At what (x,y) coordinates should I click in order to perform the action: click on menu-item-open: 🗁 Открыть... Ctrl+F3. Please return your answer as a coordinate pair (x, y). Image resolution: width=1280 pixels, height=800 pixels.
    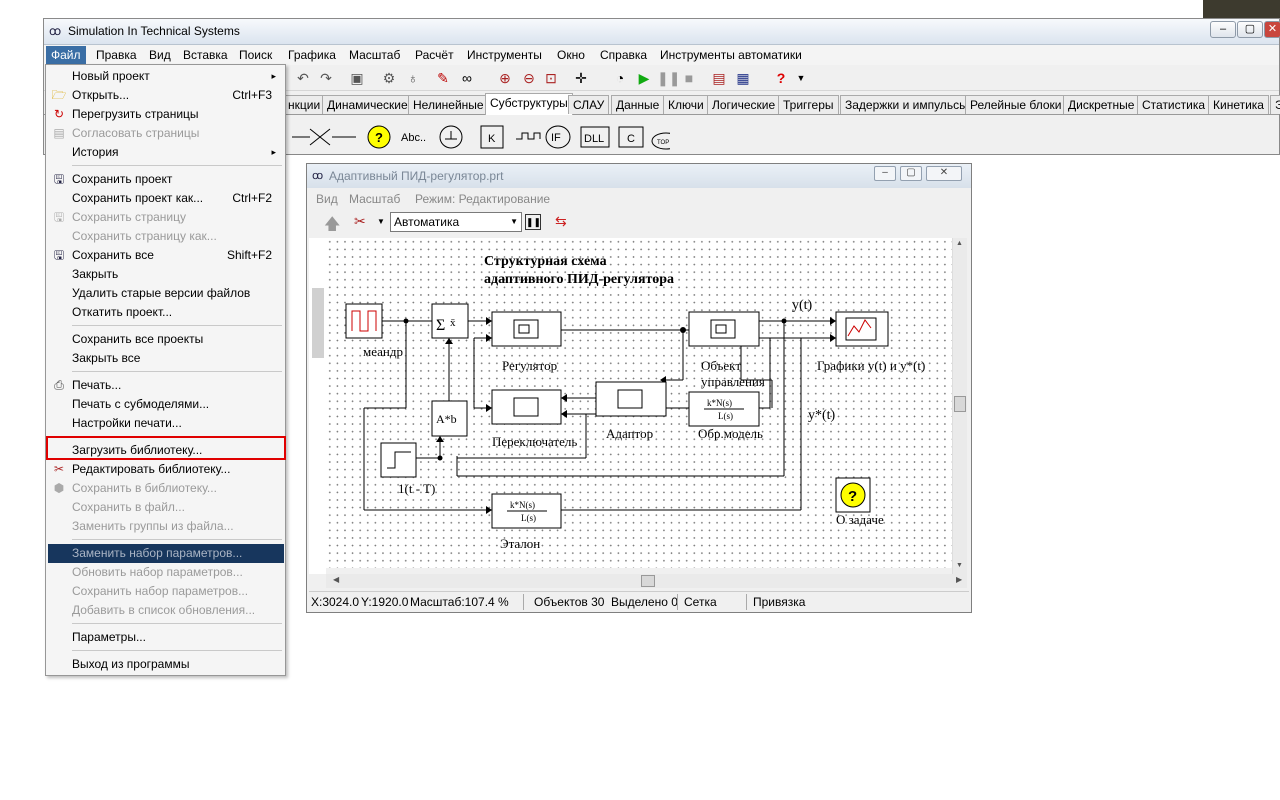
    Looking at the image, I should click on (166, 95).